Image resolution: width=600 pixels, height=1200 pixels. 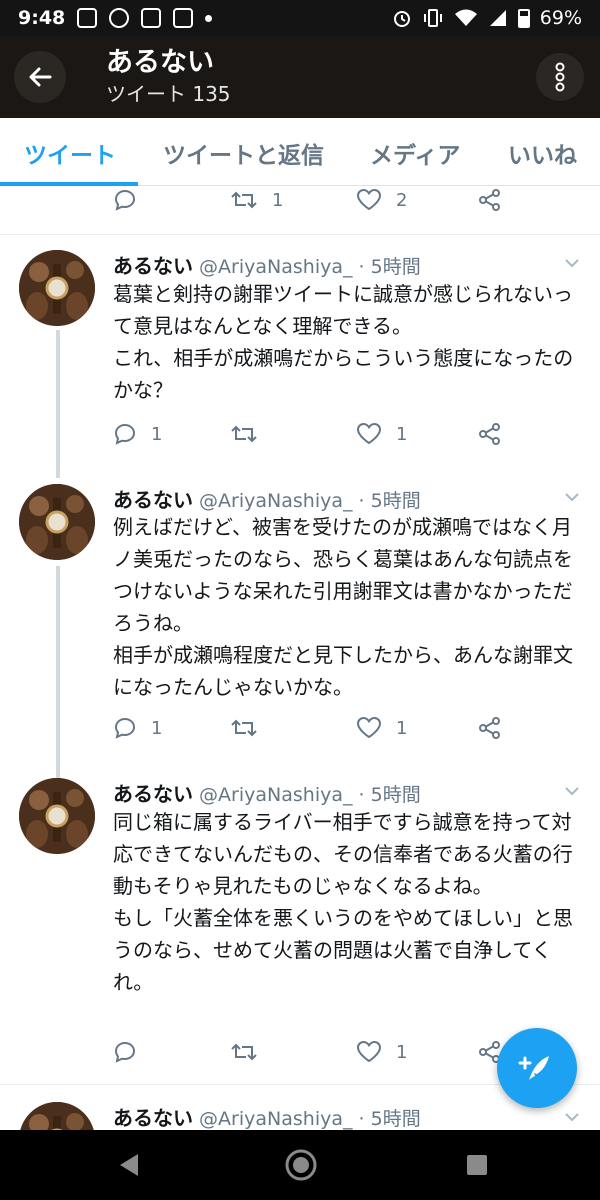 I want to click on retweet-button: 1, so click(x=256, y=200).